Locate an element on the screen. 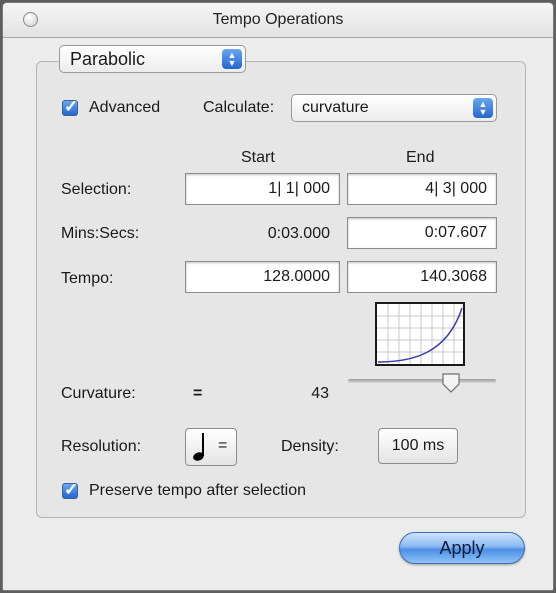 The image size is (556, 593). window-title: Tempo Operations is located at coordinates (278, 19).